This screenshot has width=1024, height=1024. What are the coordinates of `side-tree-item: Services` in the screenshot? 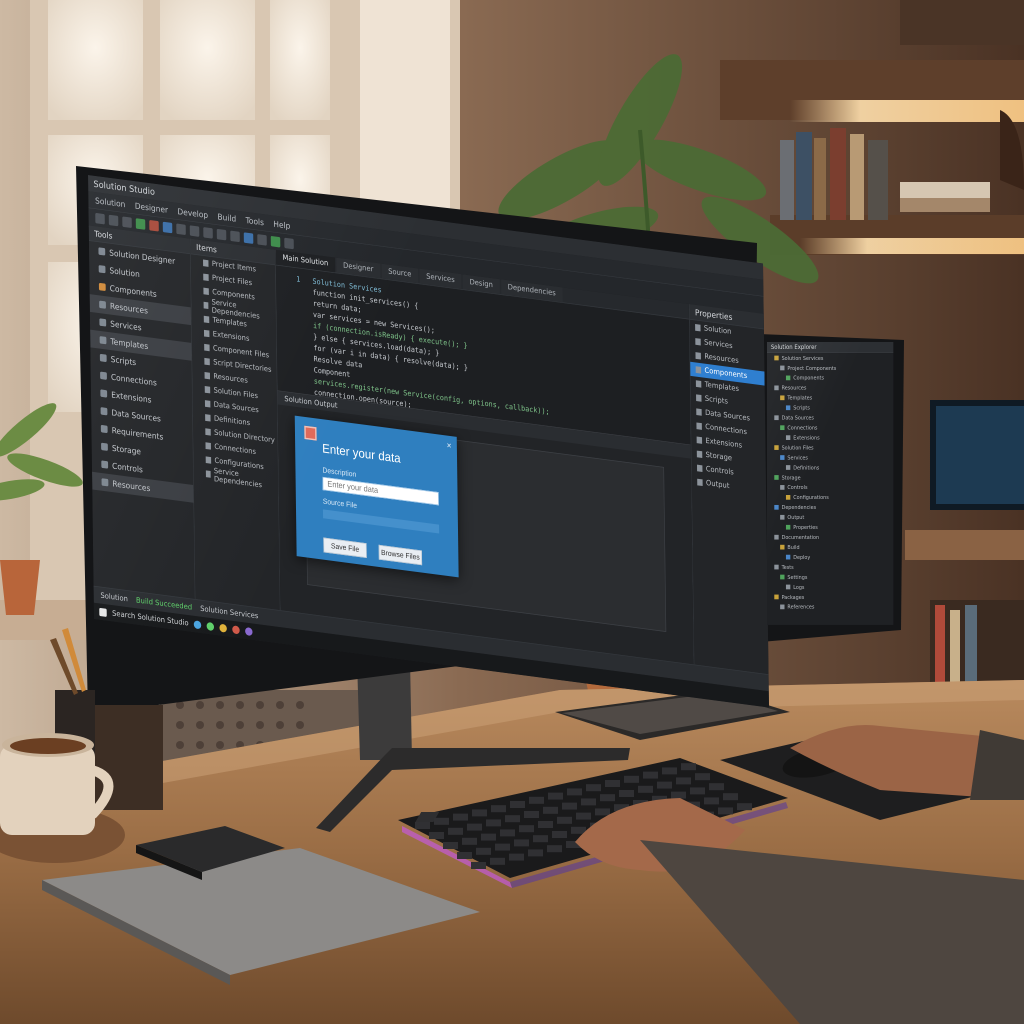 It's located at (830, 458).